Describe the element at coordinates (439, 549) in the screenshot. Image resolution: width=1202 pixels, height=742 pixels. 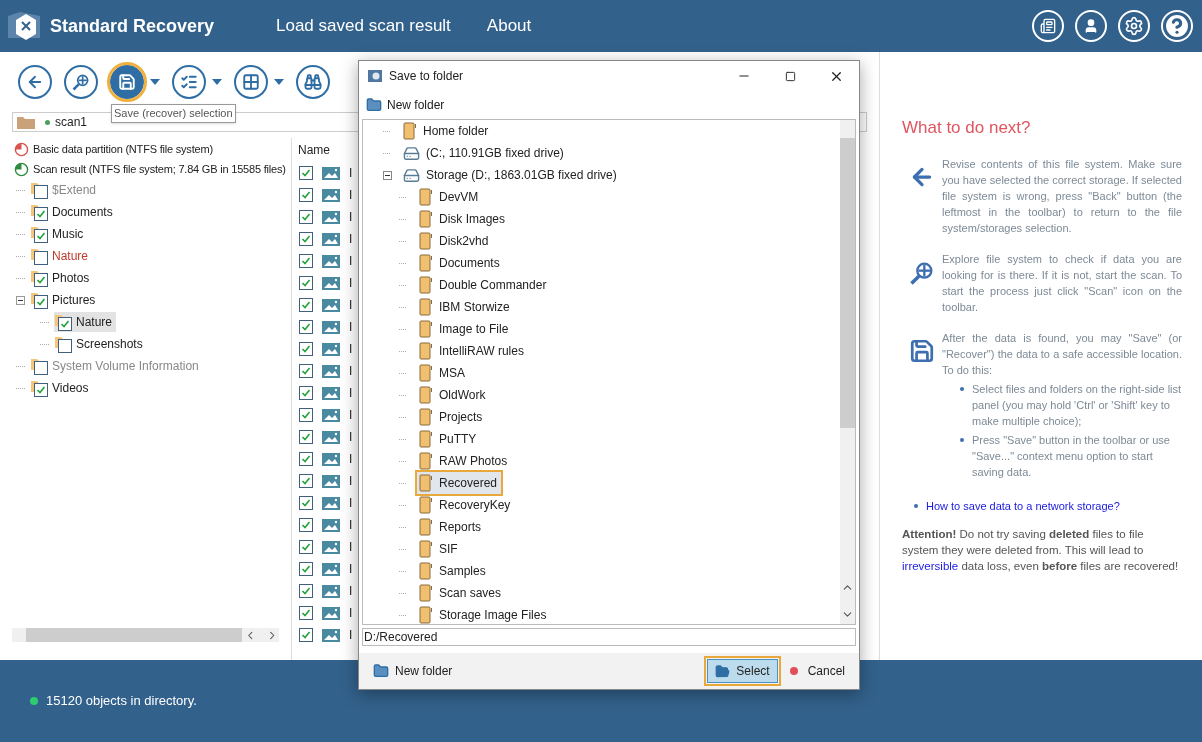
I see `tree-item: SIF` at that location.